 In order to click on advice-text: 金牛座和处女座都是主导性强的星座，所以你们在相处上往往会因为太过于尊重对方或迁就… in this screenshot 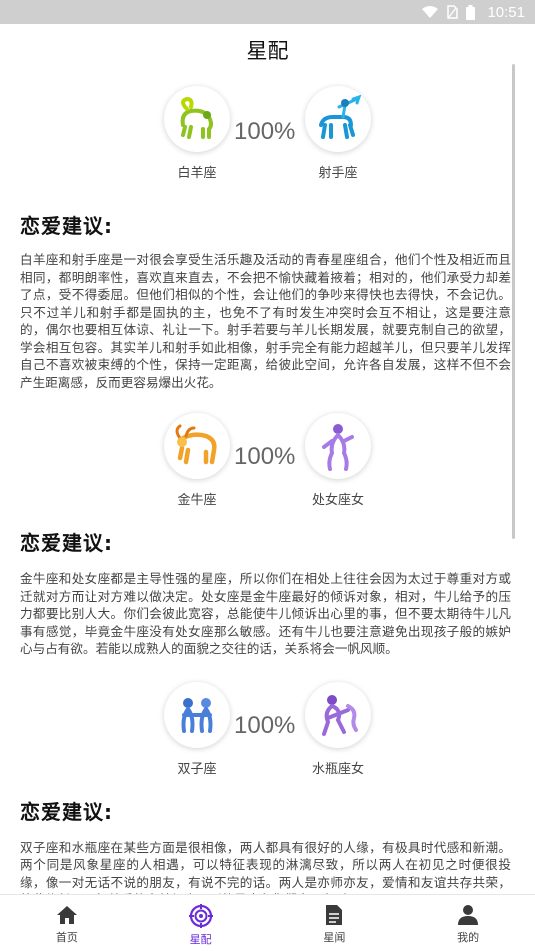, I will do `click(265, 613)`.